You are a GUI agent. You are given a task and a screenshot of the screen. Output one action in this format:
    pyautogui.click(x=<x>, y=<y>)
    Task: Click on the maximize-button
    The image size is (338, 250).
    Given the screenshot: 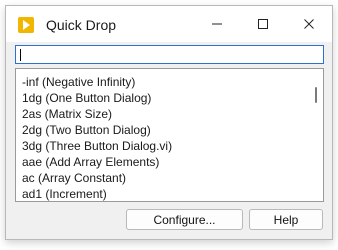 What is the action you would take?
    pyautogui.click(x=263, y=24)
    